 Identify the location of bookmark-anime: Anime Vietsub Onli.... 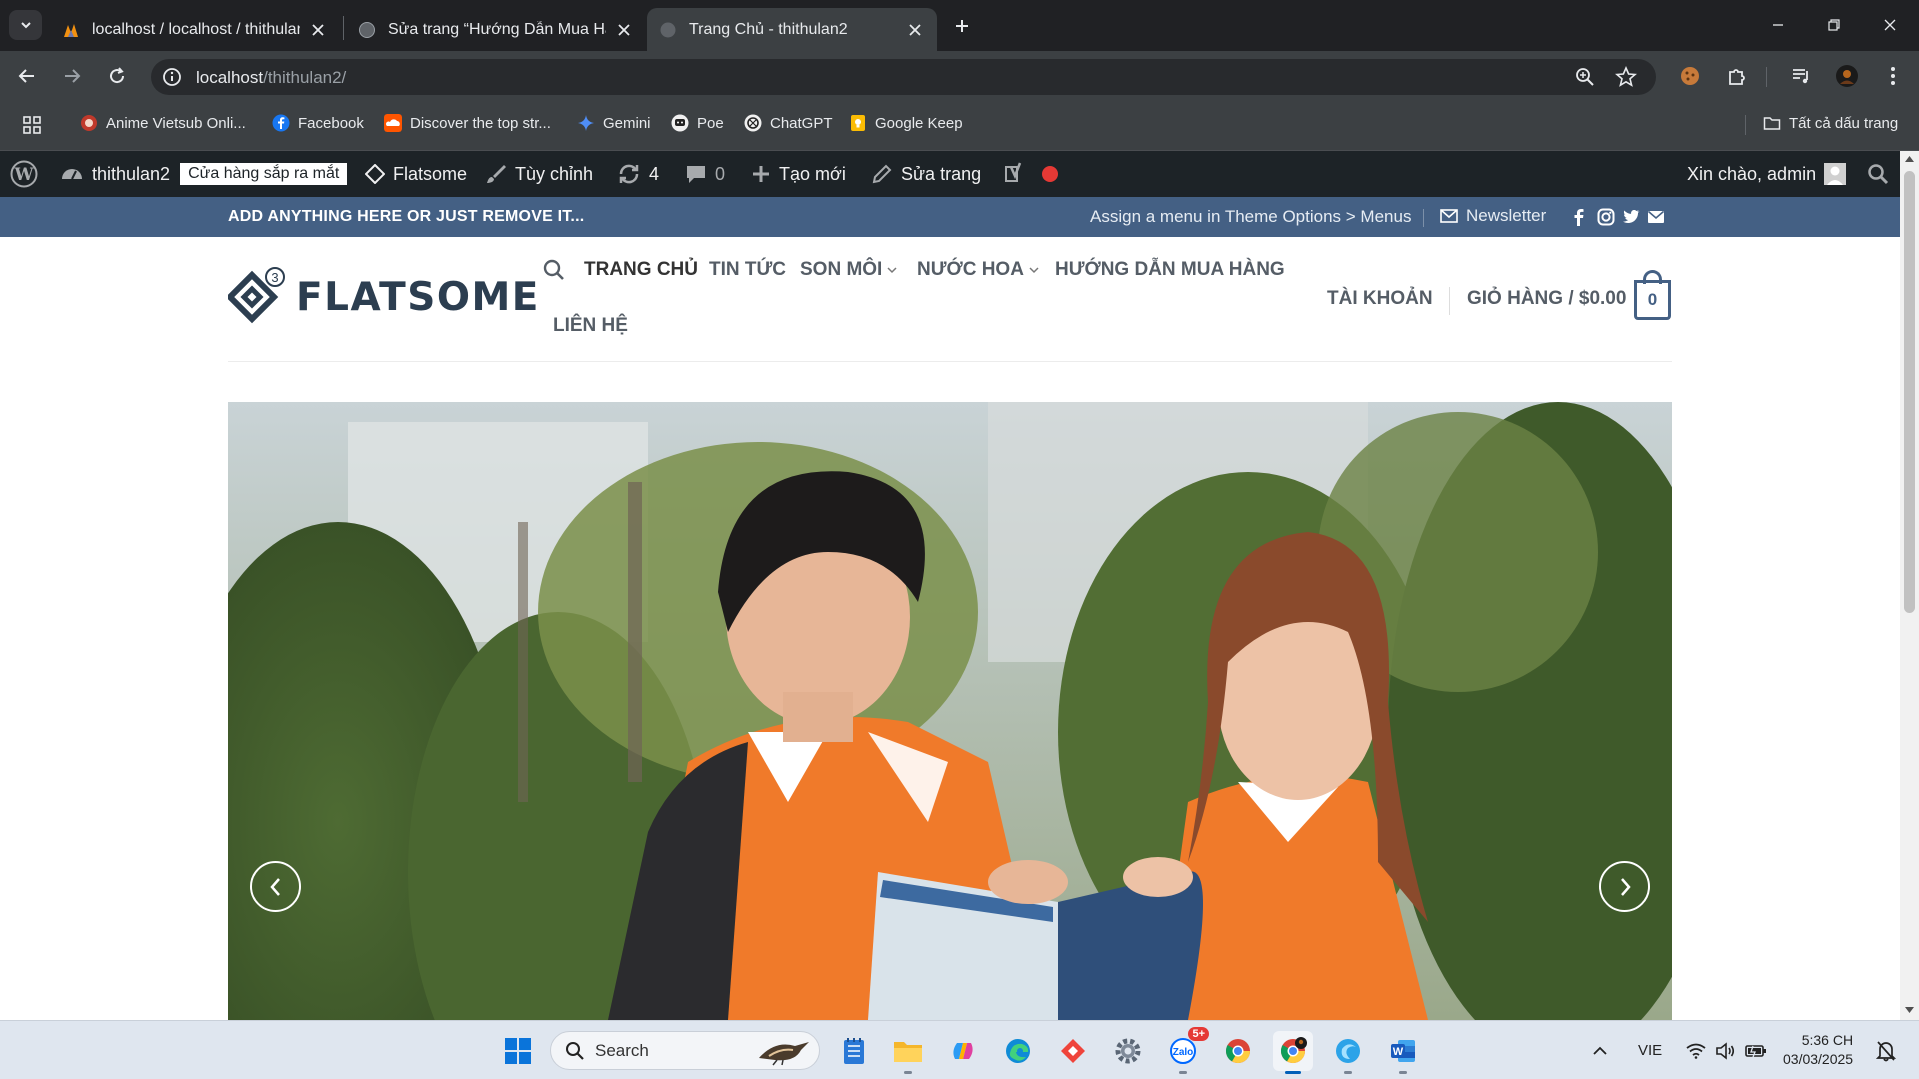
(163, 123).